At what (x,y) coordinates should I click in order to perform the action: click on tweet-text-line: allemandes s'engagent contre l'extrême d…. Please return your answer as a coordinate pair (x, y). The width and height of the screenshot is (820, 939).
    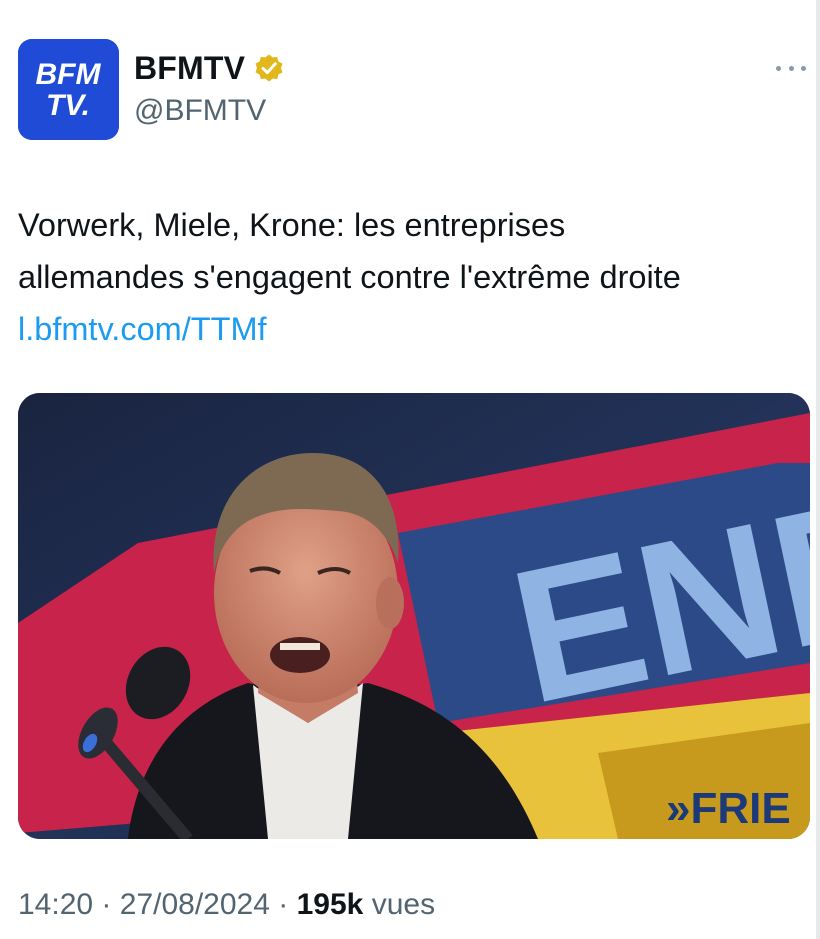
    Looking at the image, I should click on (349, 277).